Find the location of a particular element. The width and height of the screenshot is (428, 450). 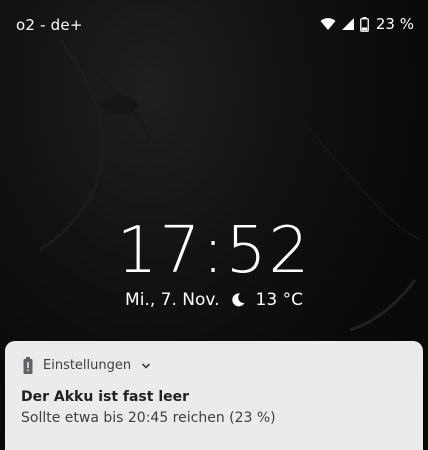

lockscreen-clock: 17:52 is located at coordinates (214, 251).